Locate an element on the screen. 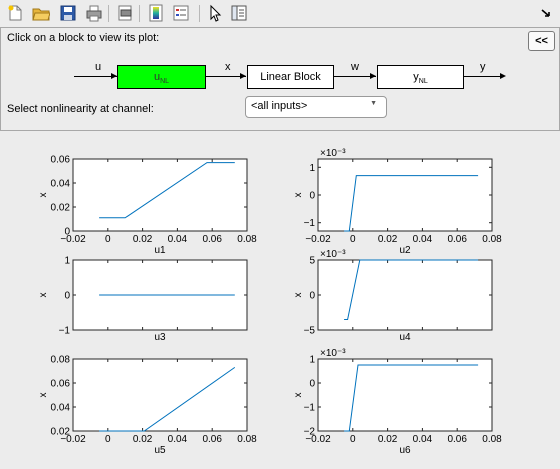  y-tick-label: 5 is located at coordinates (312, 261).